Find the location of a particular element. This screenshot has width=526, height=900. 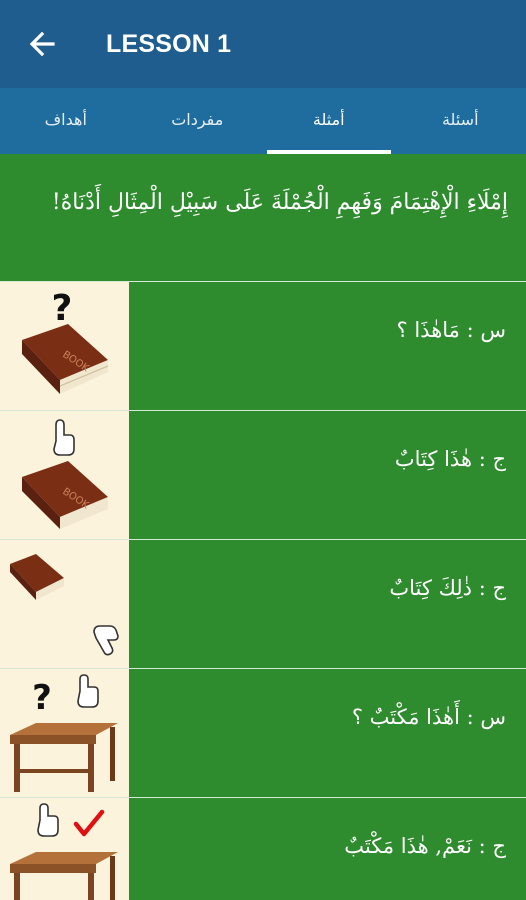

arrow-left-icon is located at coordinates (42, 44).